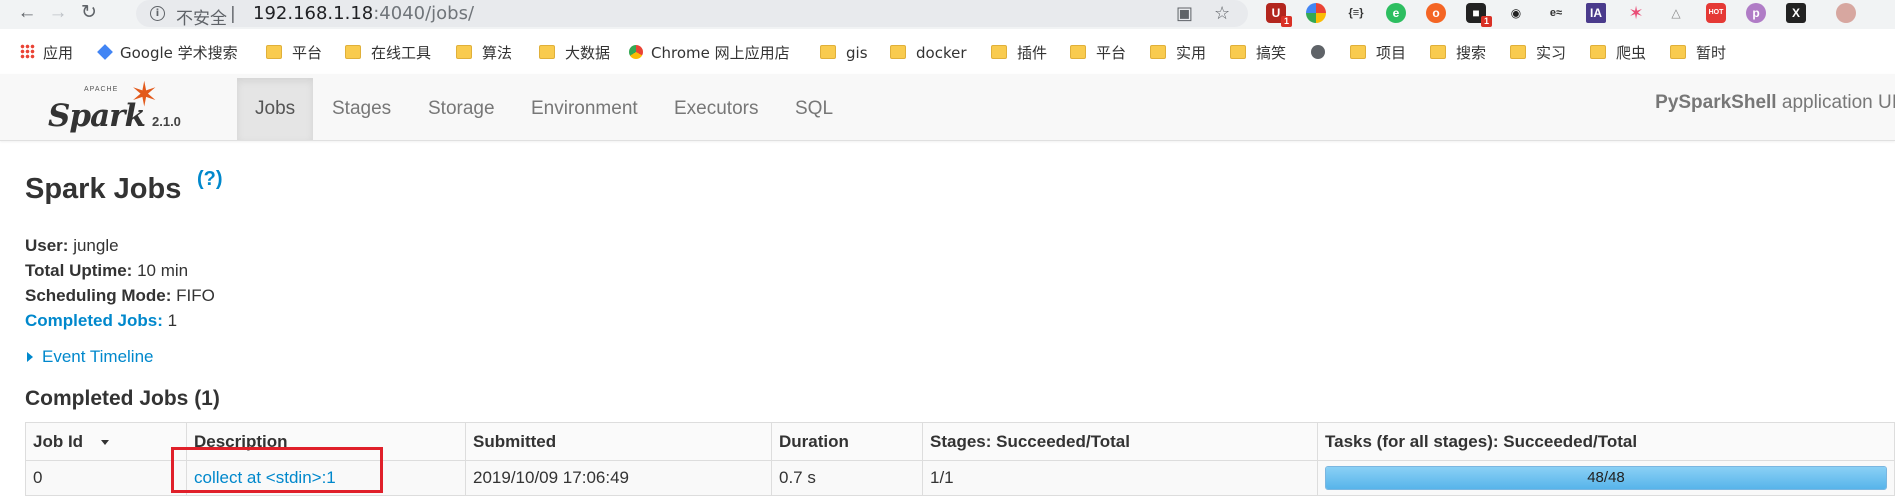  What do you see at coordinates (1636, 13) in the screenshot?
I see `extension-pinwheel-icon: ✶` at bounding box center [1636, 13].